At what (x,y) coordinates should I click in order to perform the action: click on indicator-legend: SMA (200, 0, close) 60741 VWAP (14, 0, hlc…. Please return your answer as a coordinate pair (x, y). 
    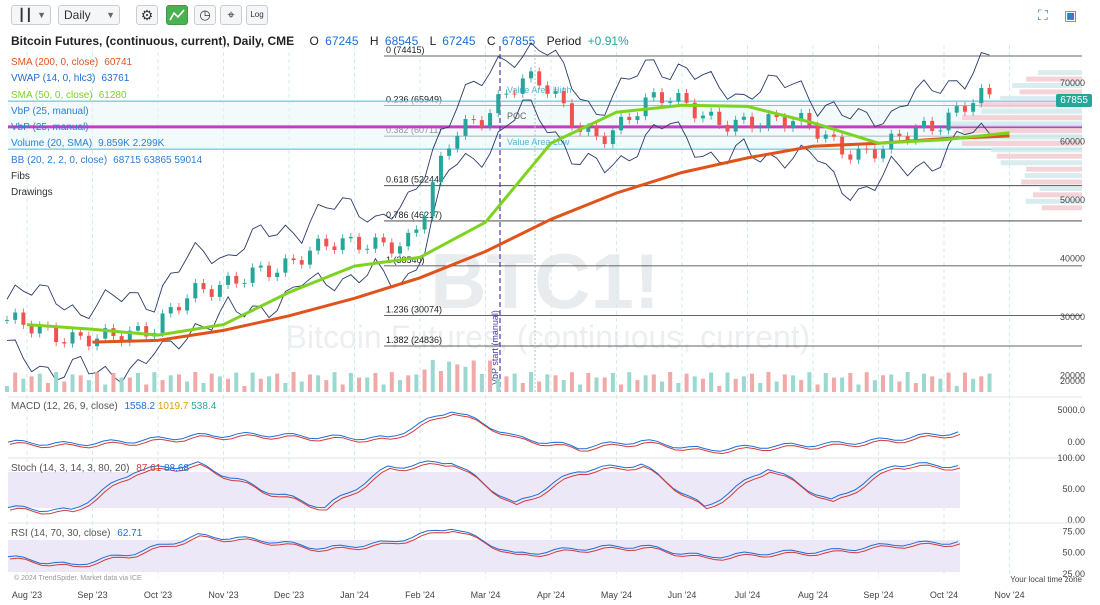
    Looking at the image, I should click on (106, 128).